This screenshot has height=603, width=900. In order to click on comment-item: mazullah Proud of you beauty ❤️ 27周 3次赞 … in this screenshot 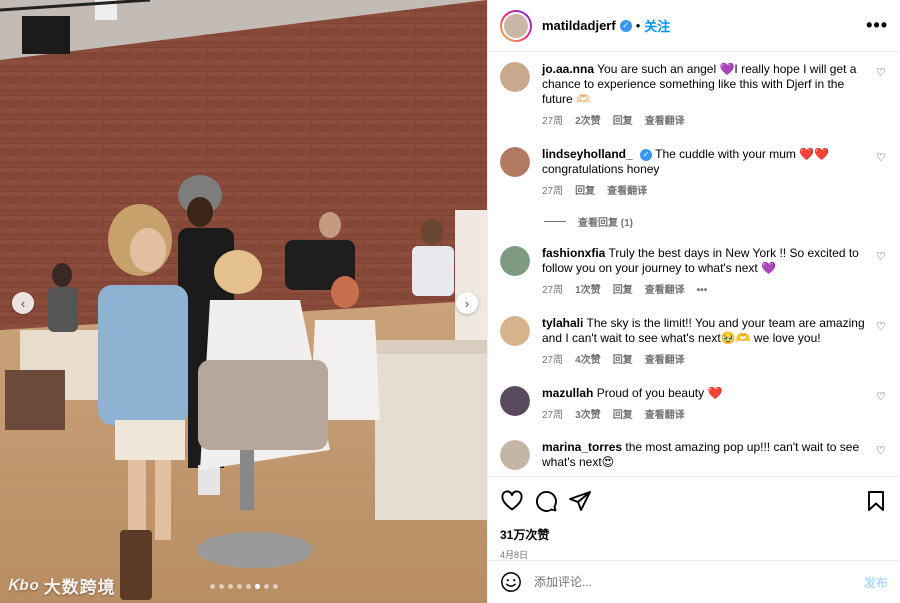, I will do `click(695, 404)`.